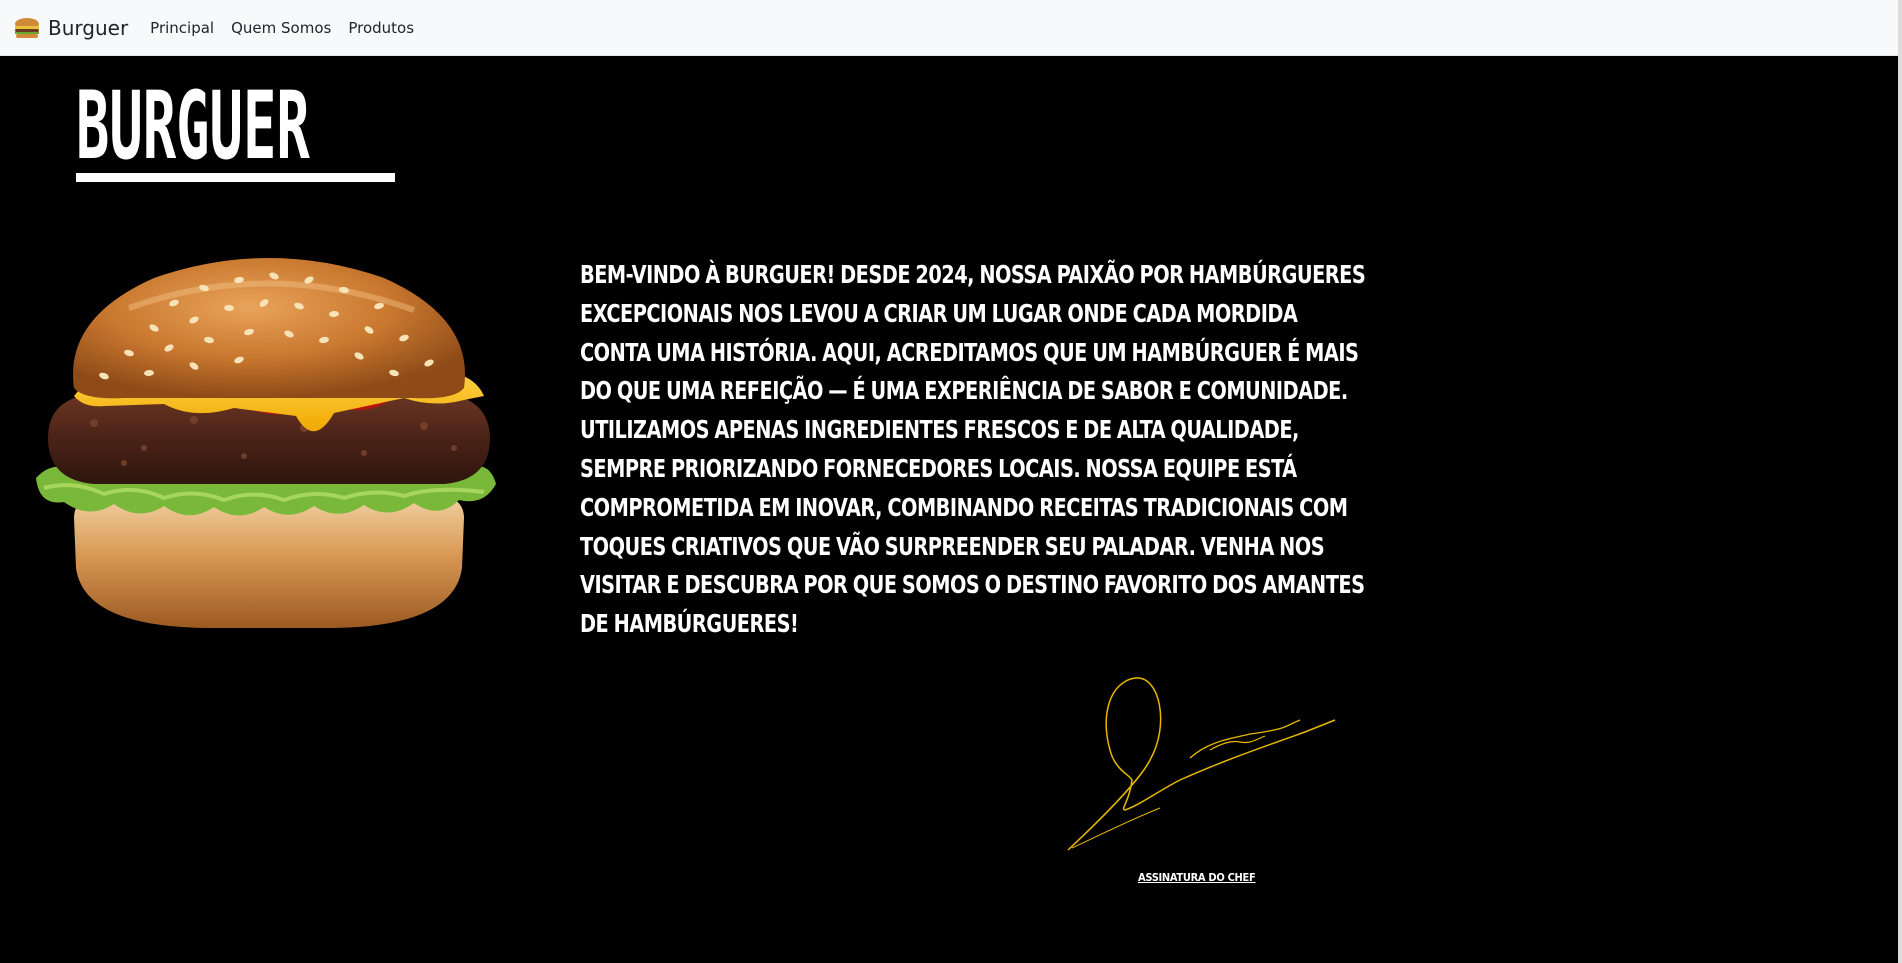 The height and width of the screenshot is (963, 1902). Describe the element at coordinates (88, 27) in the screenshot. I see `brand-label: Burguer` at that location.